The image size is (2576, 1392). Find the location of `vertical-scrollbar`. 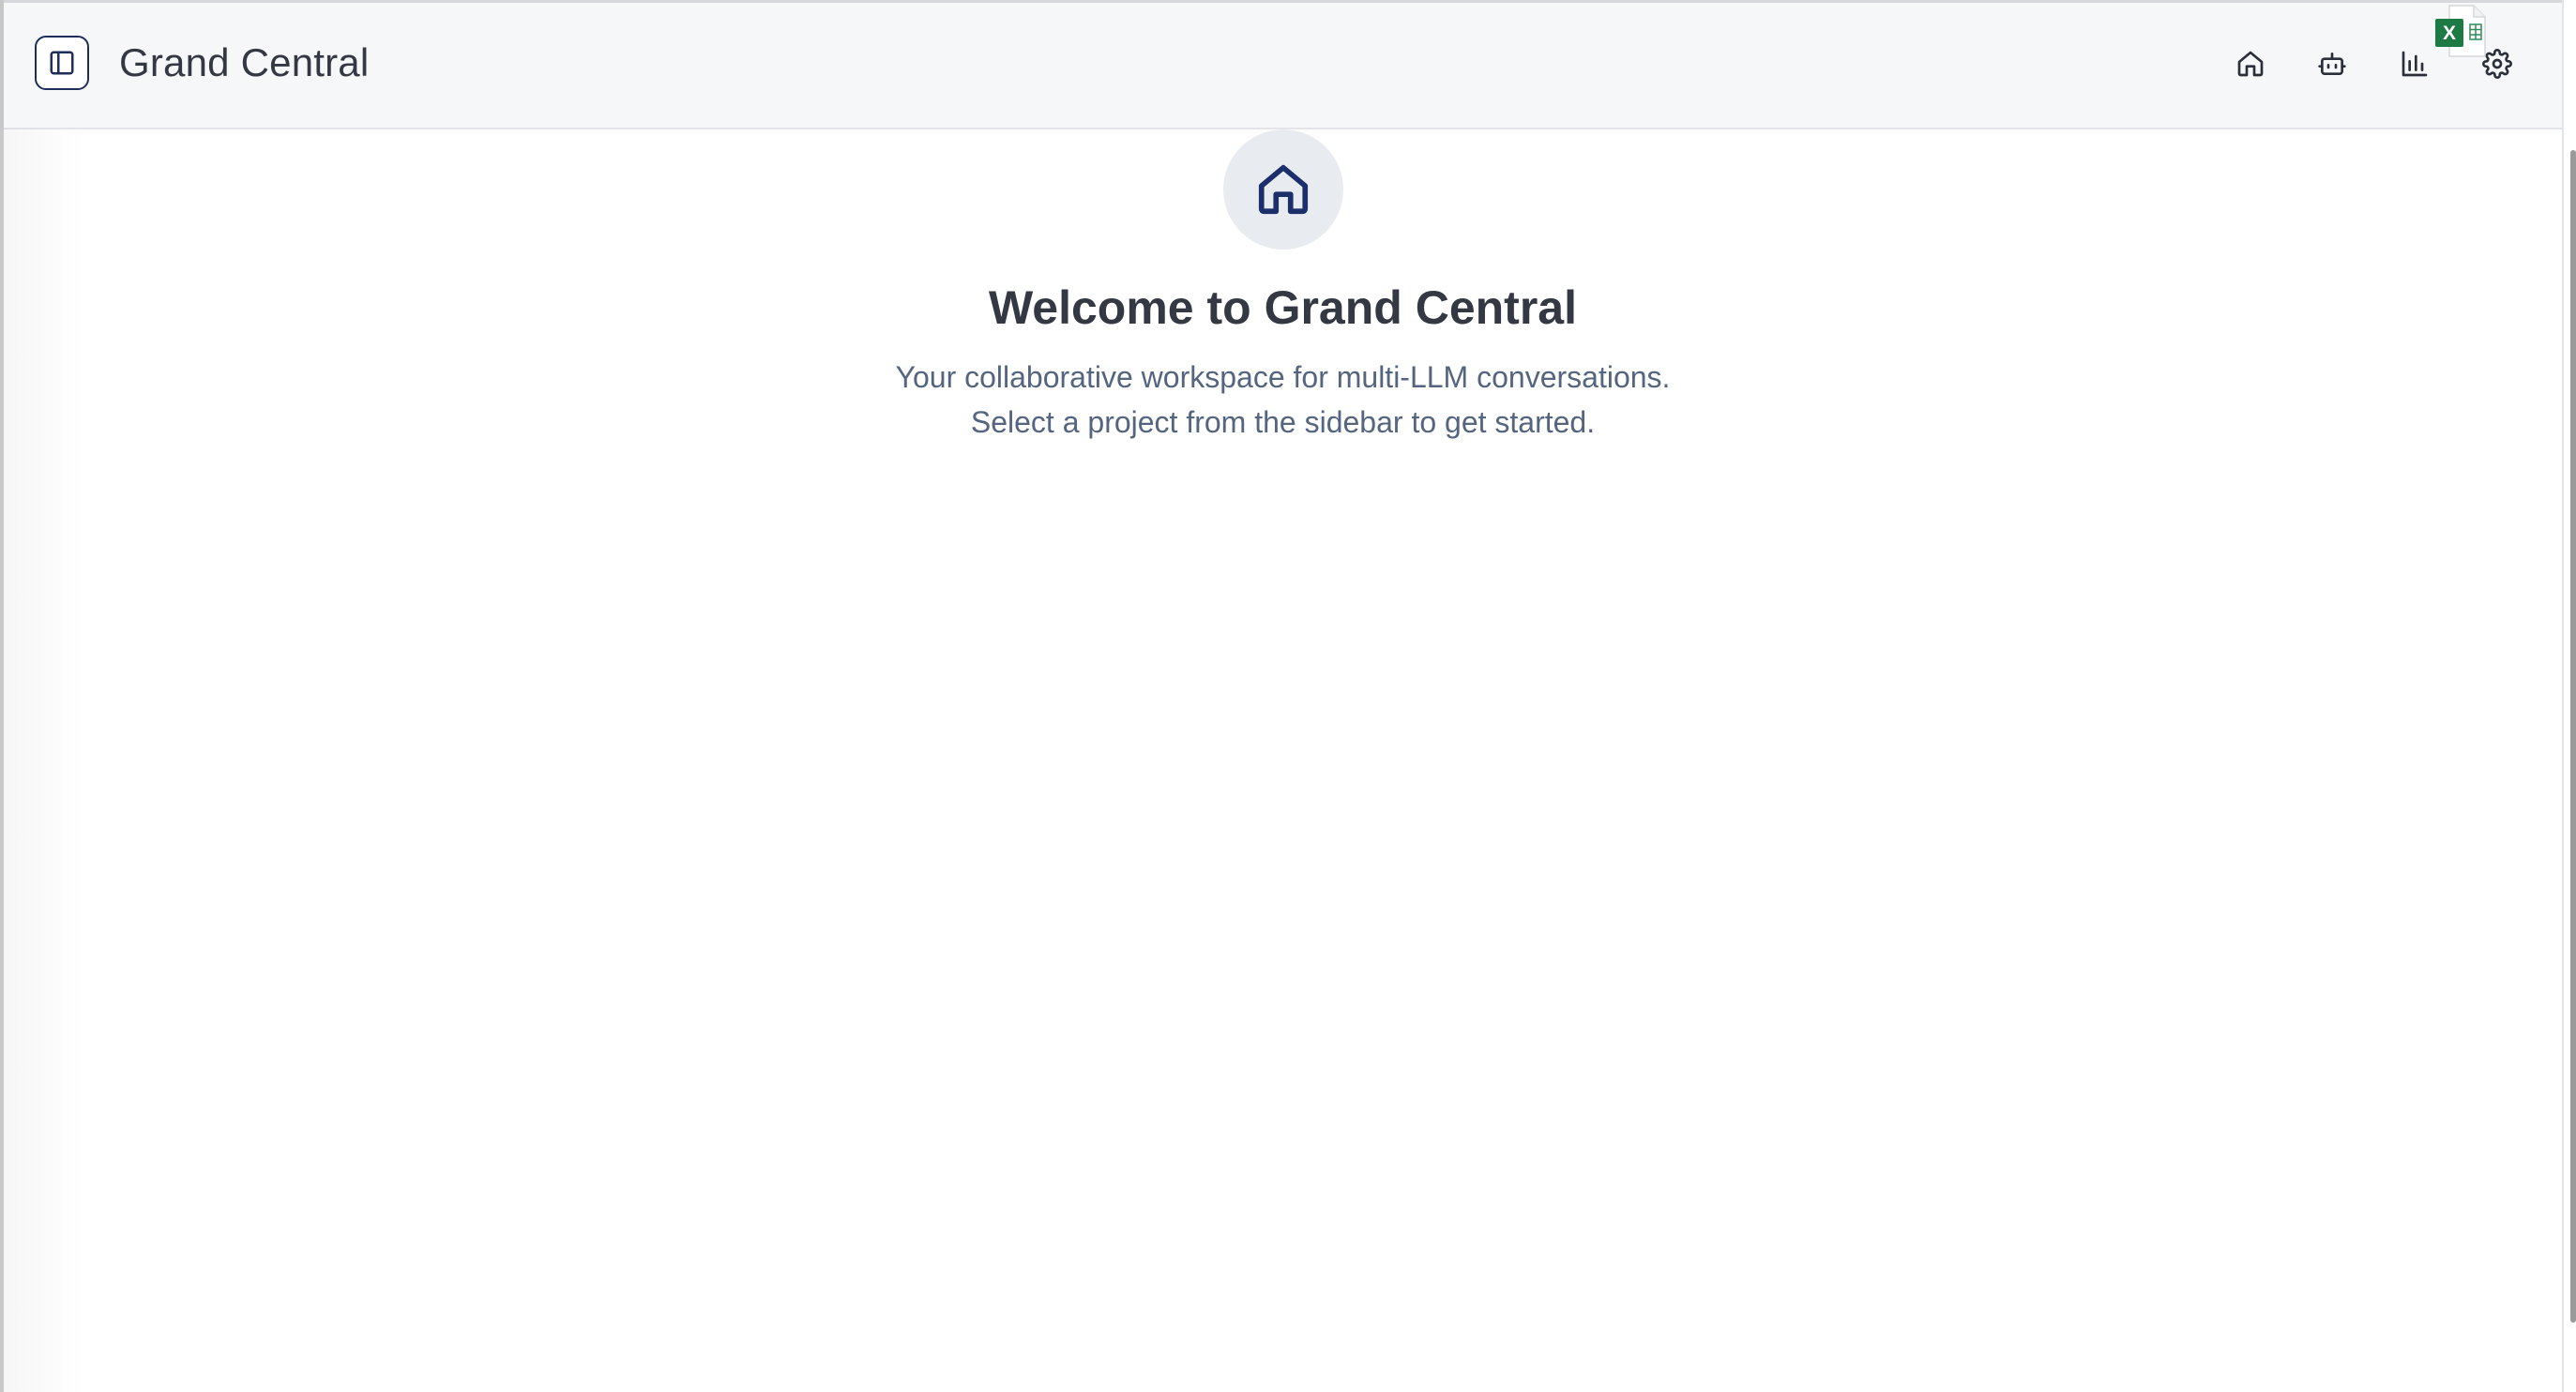

vertical-scrollbar is located at coordinates (2573, 736).